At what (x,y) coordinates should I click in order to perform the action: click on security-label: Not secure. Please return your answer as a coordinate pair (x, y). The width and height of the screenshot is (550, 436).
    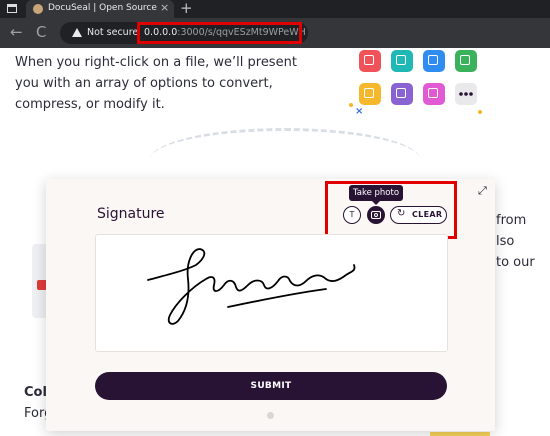
    Looking at the image, I should click on (112, 32).